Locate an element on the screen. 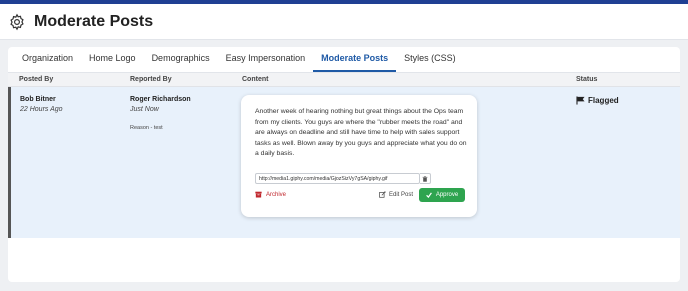 This screenshot has width=688, height=291. gear-icon is located at coordinates (18, 22).